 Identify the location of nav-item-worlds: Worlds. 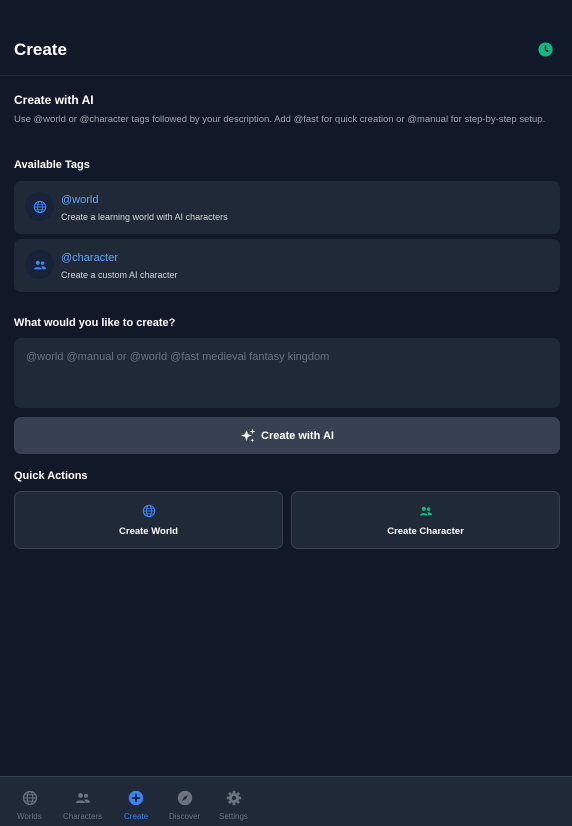
(31, 801).